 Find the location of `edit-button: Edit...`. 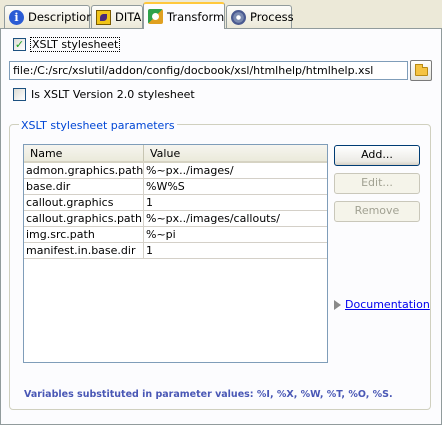

edit-button: Edit... is located at coordinates (377, 183).